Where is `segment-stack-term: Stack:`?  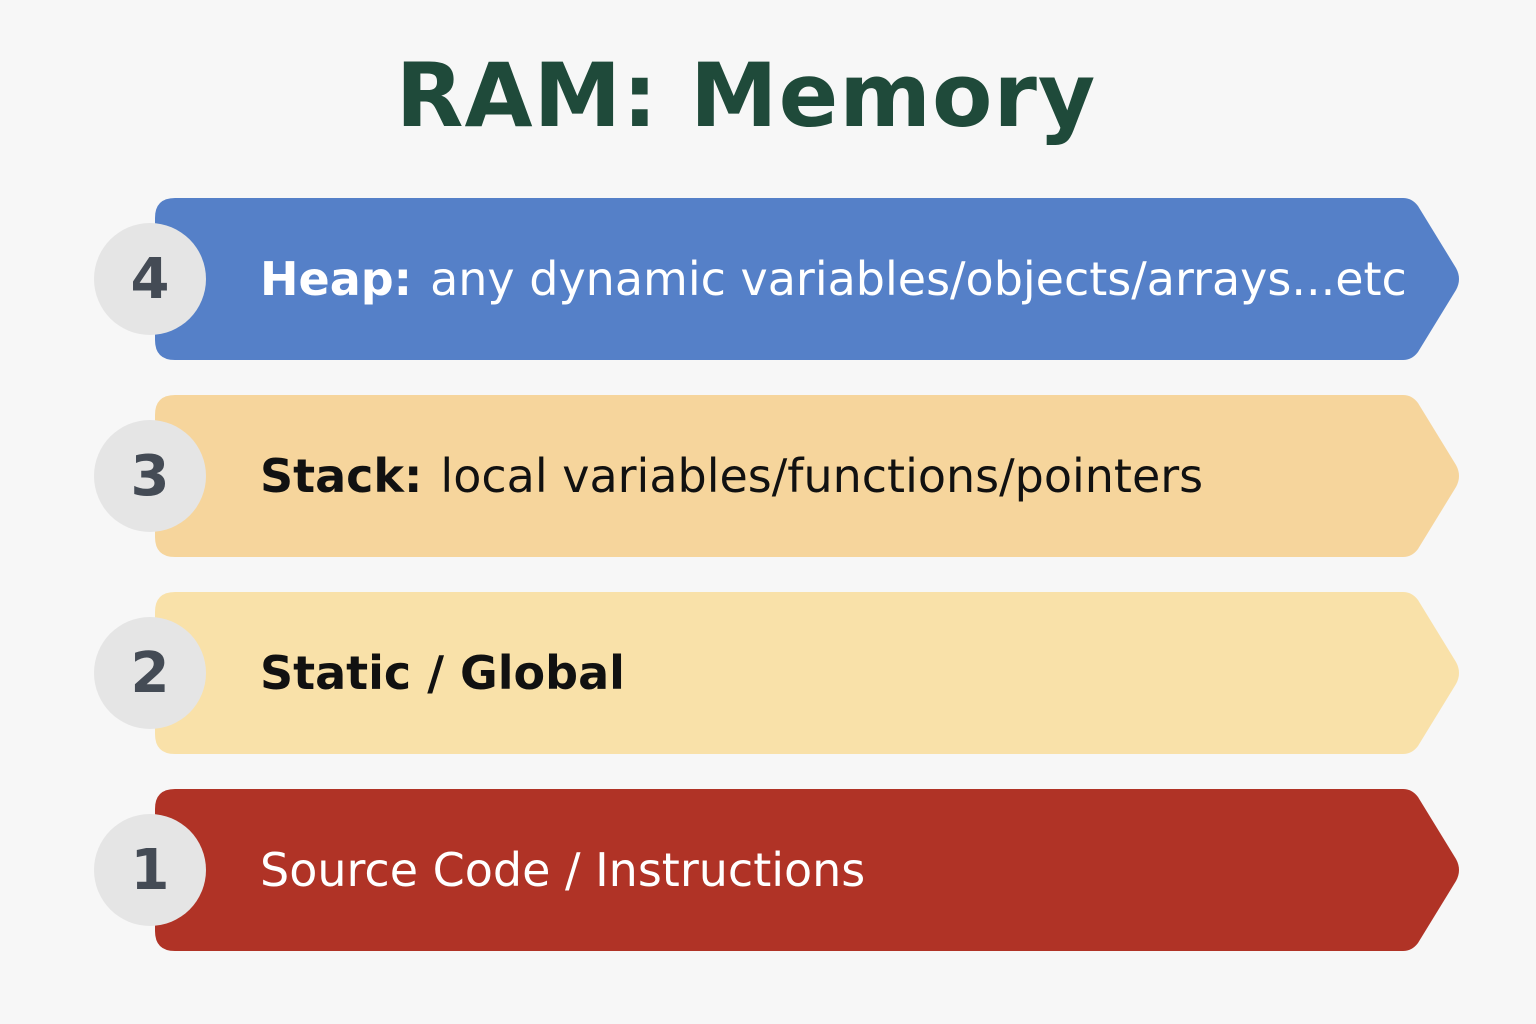
segment-stack-term: Stack: is located at coordinates (341, 476).